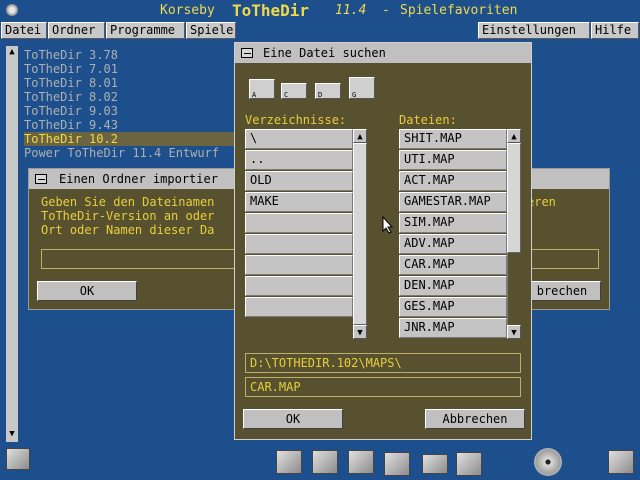 This screenshot has width=640, height=480. I want to click on directory-scroll-thumb, so click(360, 234).